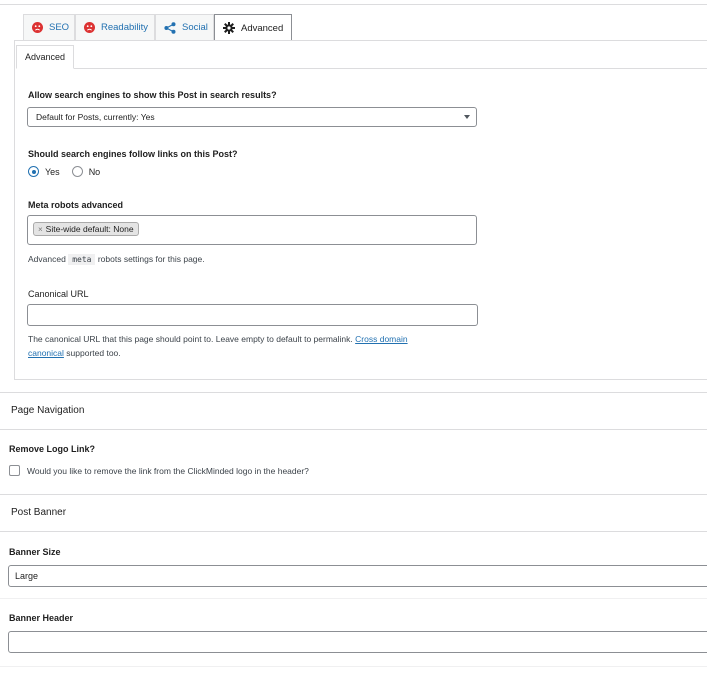 The width and height of the screenshot is (707, 683). What do you see at coordinates (52, 171) in the screenshot?
I see `follow-yes-label: Yes` at bounding box center [52, 171].